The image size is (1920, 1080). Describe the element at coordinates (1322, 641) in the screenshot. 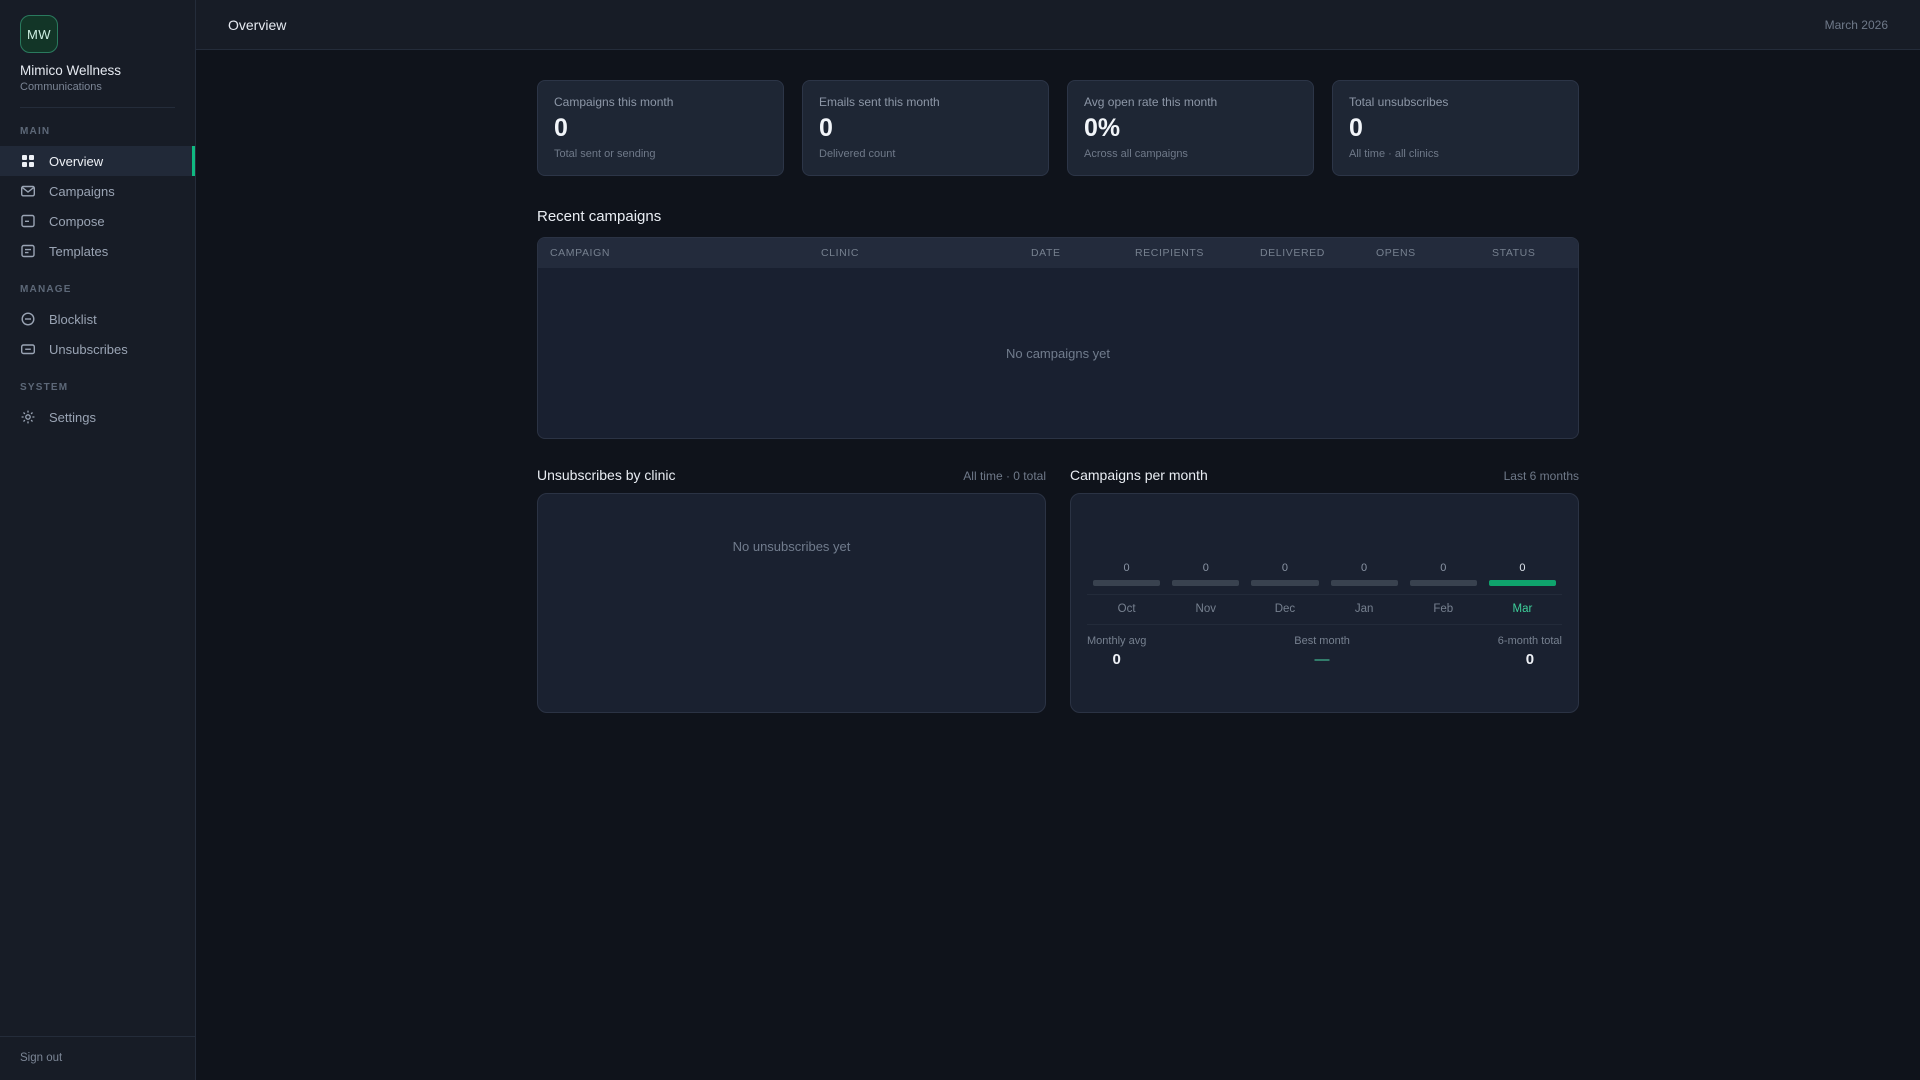

I see `chart-footer-stat-label: Best month` at that location.